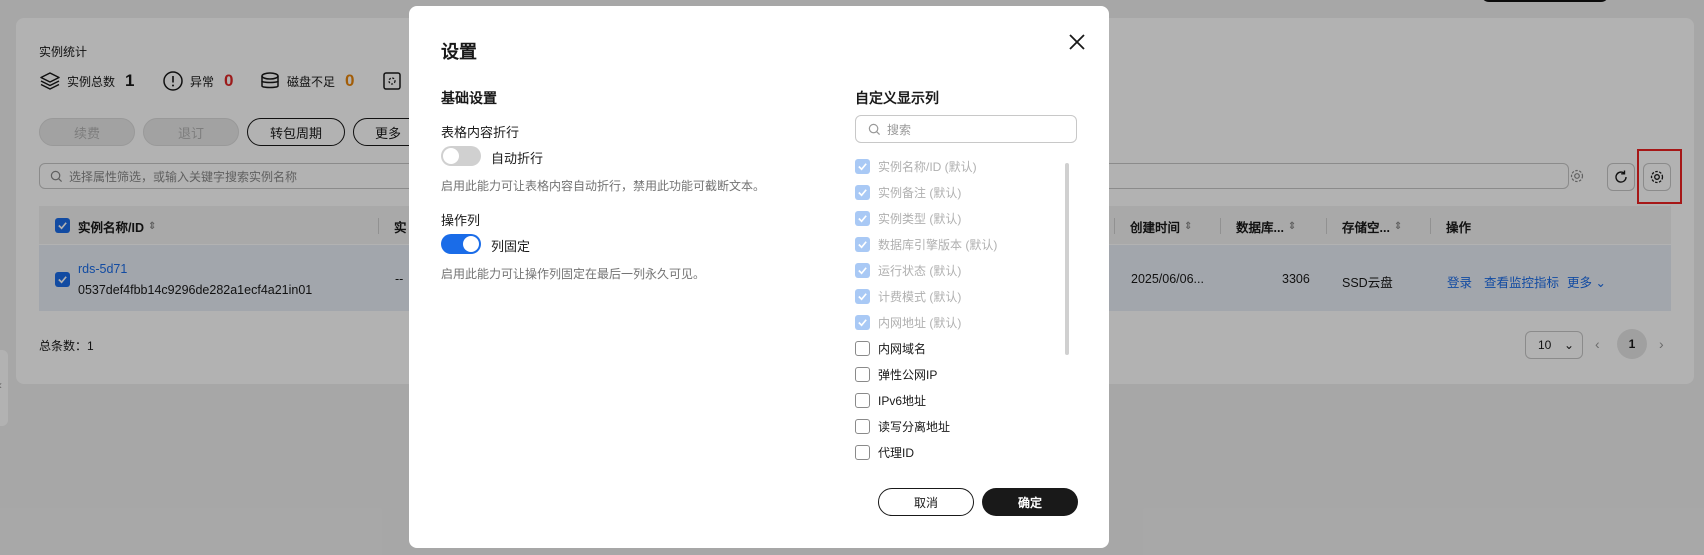 Image resolution: width=1704 pixels, height=555 pixels. What do you see at coordinates (874, 129) in the screenshot?
I see `search-icon` at bounding box center [874, 129].